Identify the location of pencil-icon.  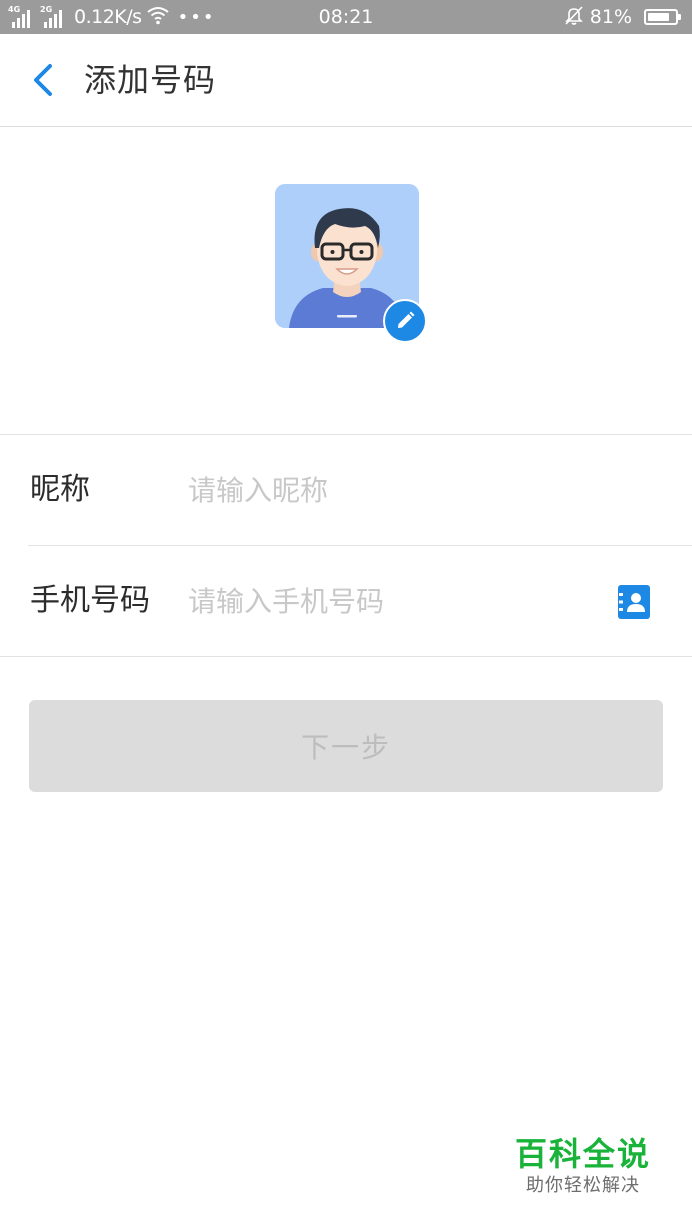
(406, 319).